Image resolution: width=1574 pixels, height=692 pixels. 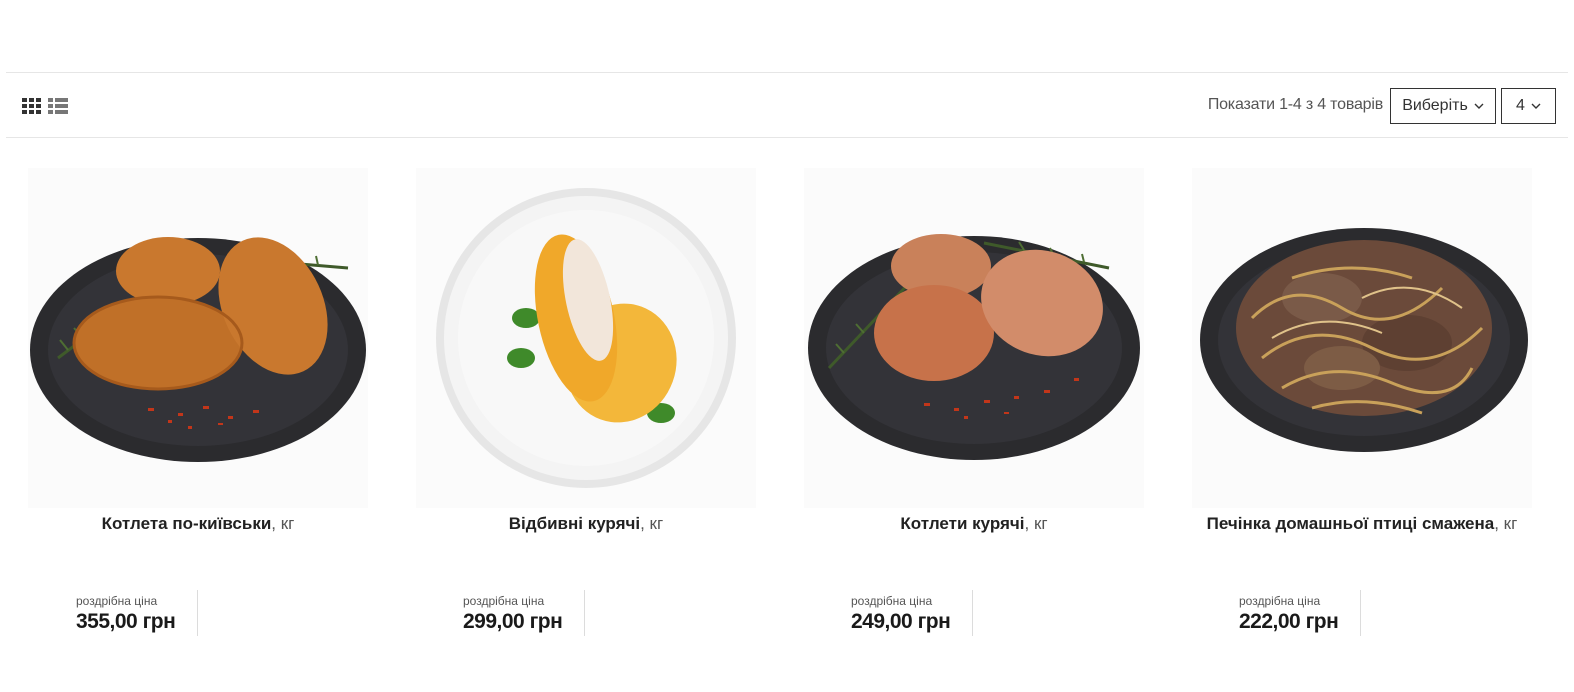 What do you see at coordinates (199, 524) in the screenshot?
I see `product-name: Котлета по-київськи, кг` at bounding box center [199, 524].